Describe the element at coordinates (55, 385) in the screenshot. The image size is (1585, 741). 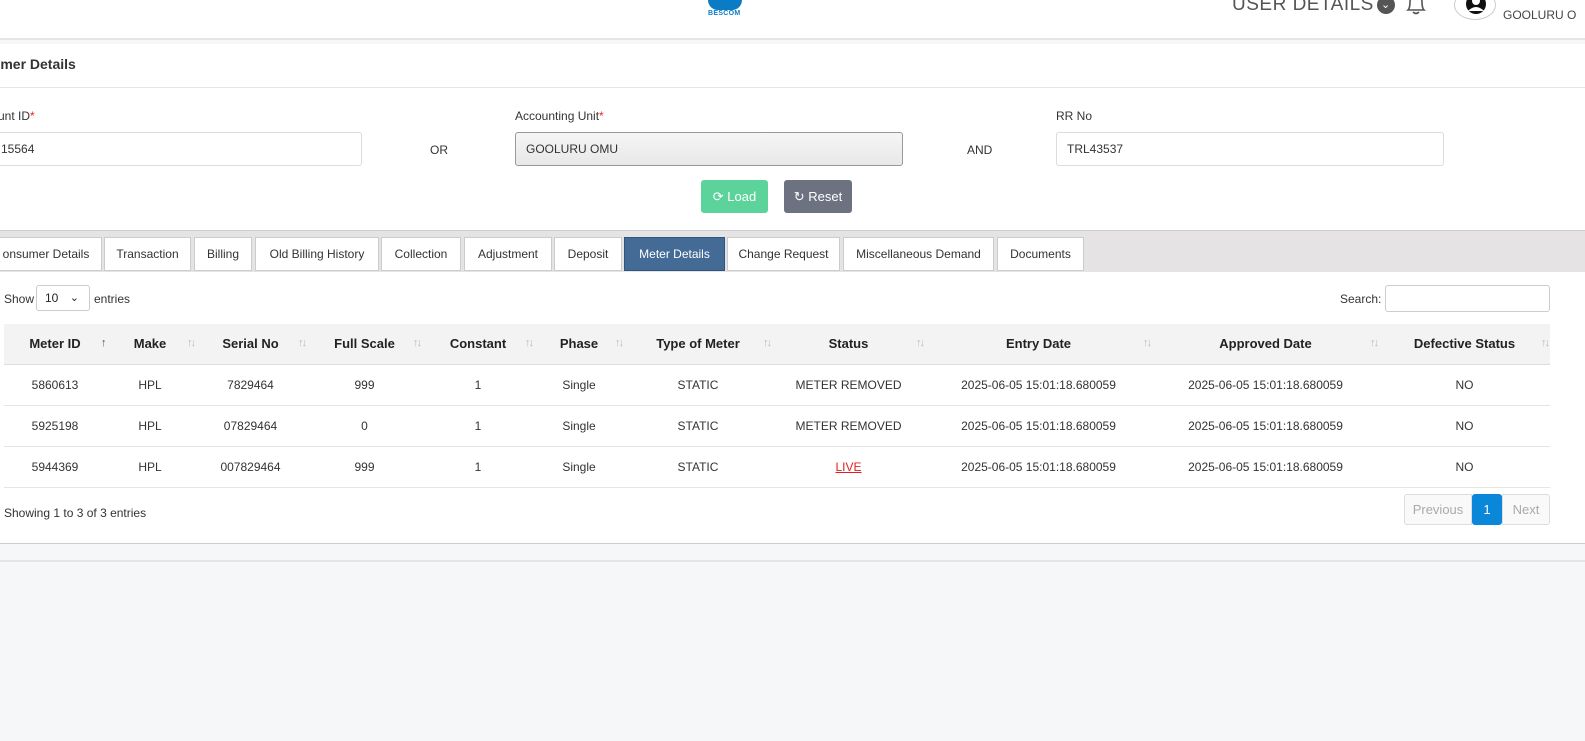
I see `cell-meter-id: 5860613` at that location.